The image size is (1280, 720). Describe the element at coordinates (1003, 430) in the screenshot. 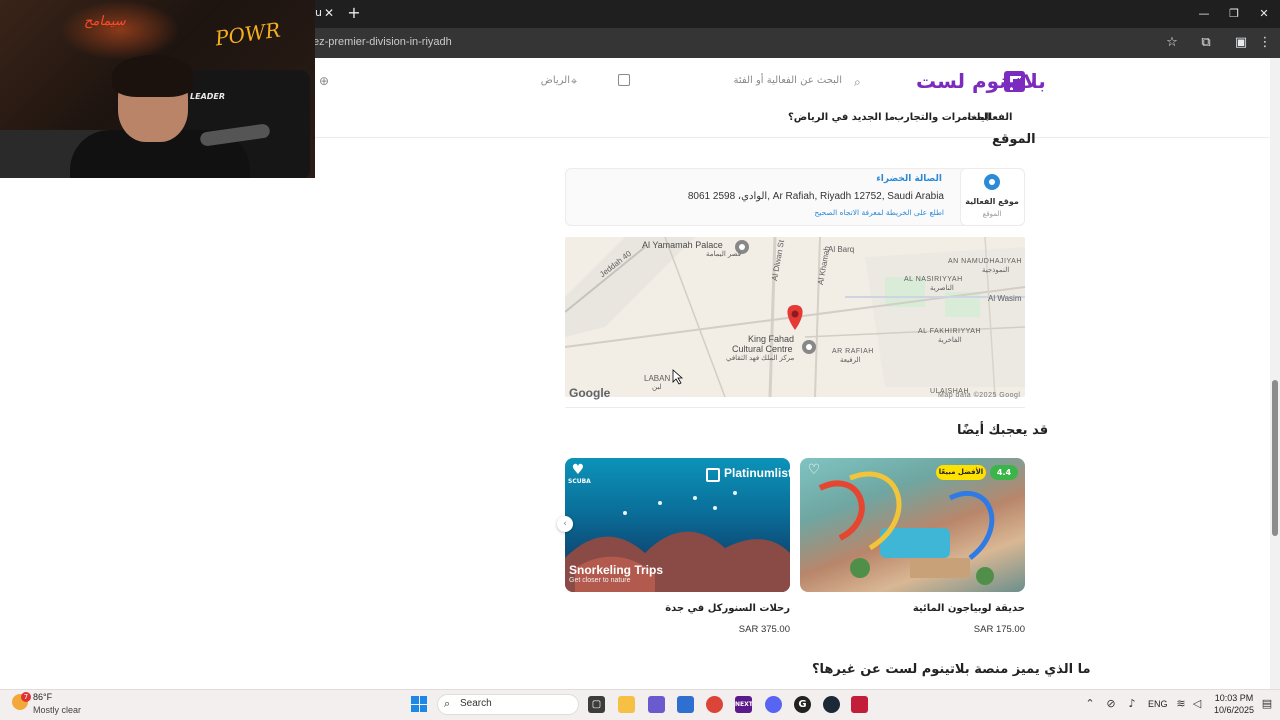

I see `recommend-title: قد يعجبك أيضًا` at that location.